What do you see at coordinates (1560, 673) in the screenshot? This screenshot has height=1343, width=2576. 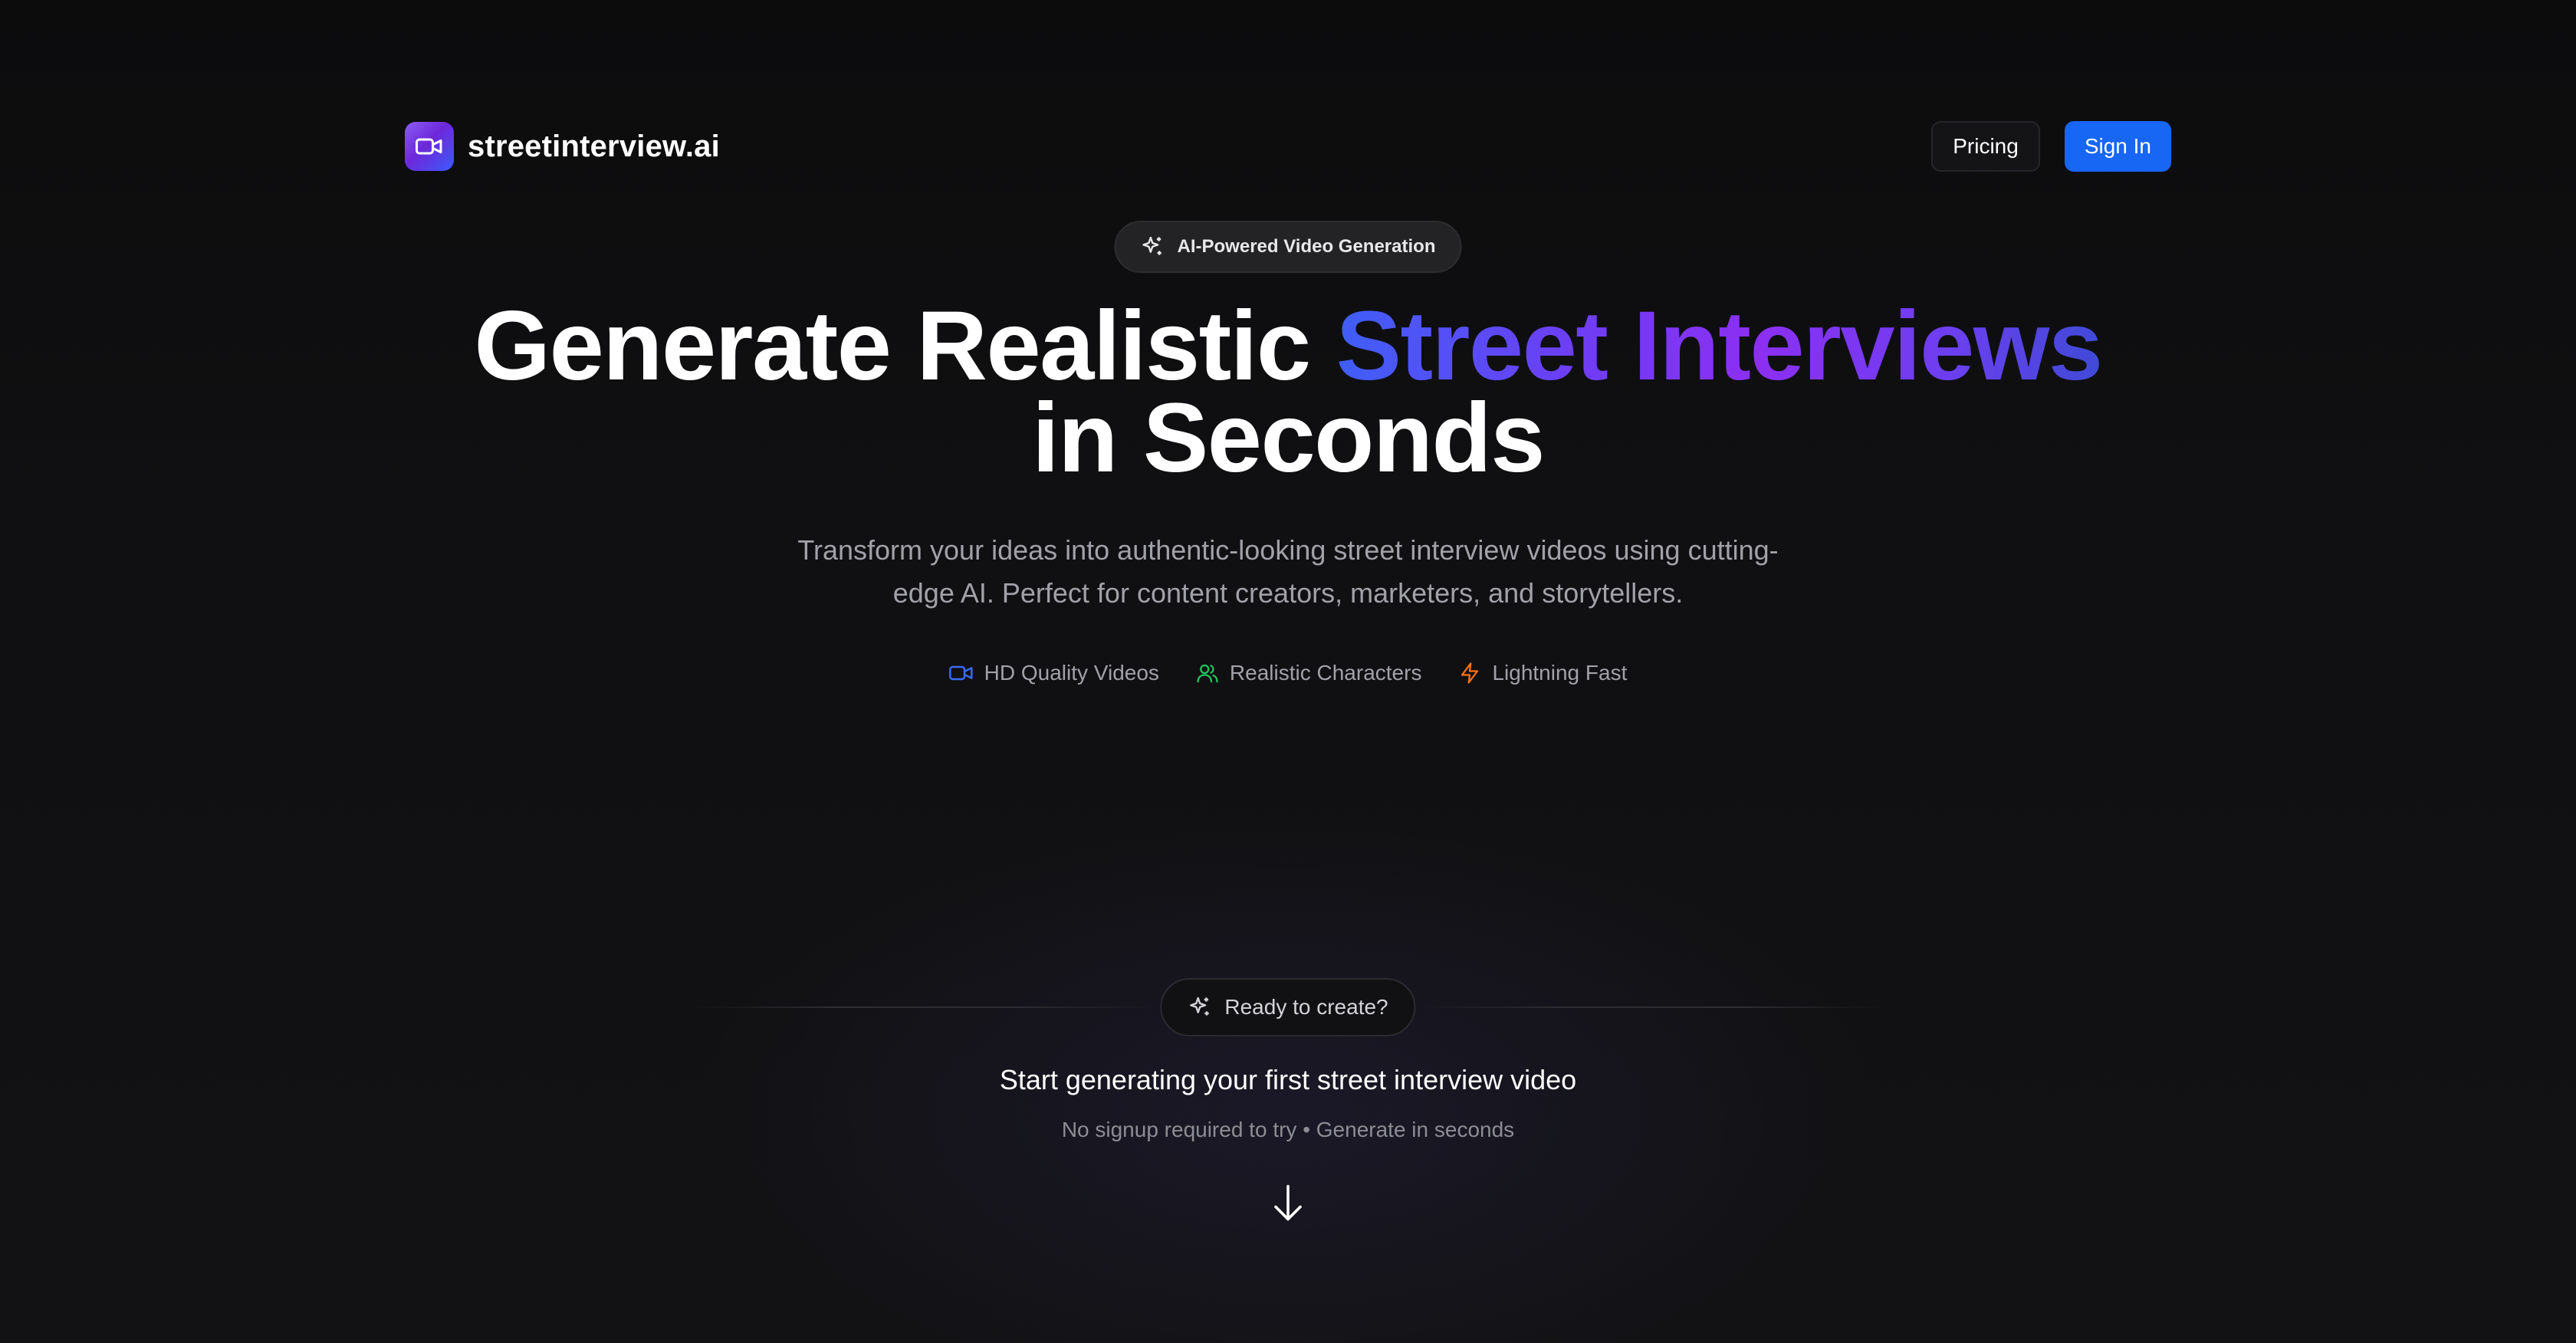 I see `feature-label: Lightning Fast` at bounding box center [1560, 673].